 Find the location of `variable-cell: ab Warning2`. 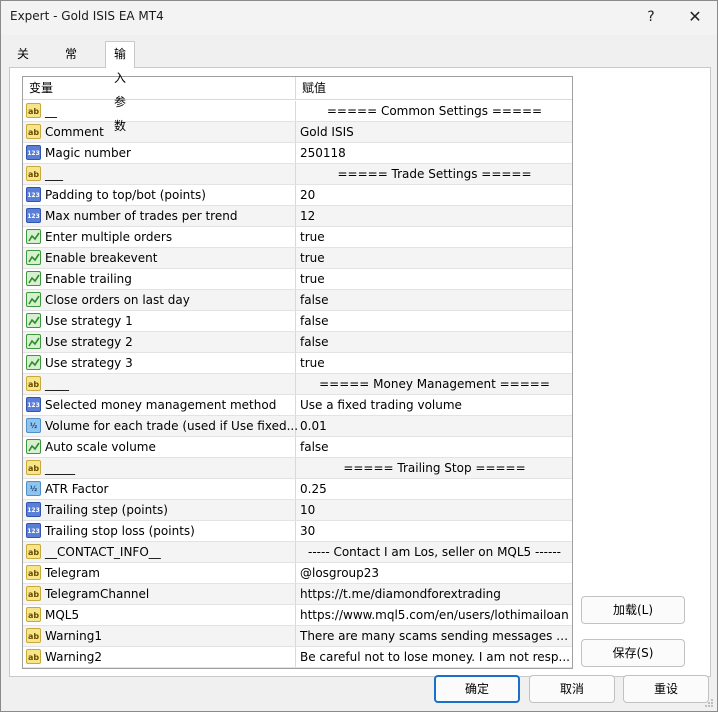

variable-cell: ab Warning2 is located at coordinates (159, 657).